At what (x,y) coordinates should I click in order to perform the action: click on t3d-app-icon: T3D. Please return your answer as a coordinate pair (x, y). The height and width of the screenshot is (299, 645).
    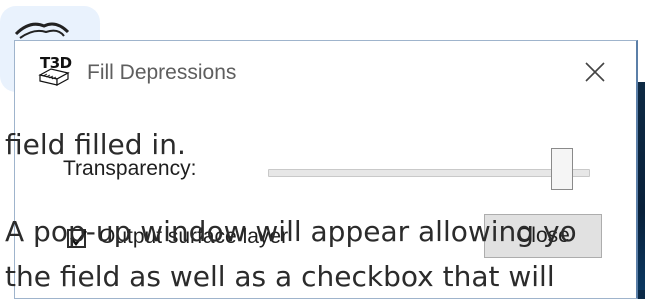
    Looking at the image, I should click on (55, 70).